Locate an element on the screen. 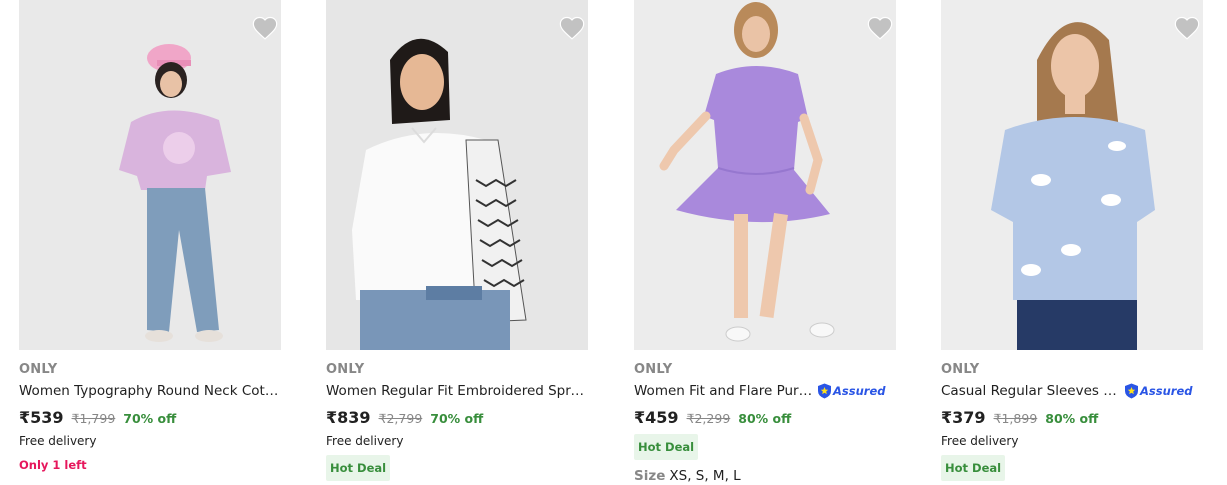 The image size is (1227, 485). product-price: ₹459 is located at coordinates (656, 417).